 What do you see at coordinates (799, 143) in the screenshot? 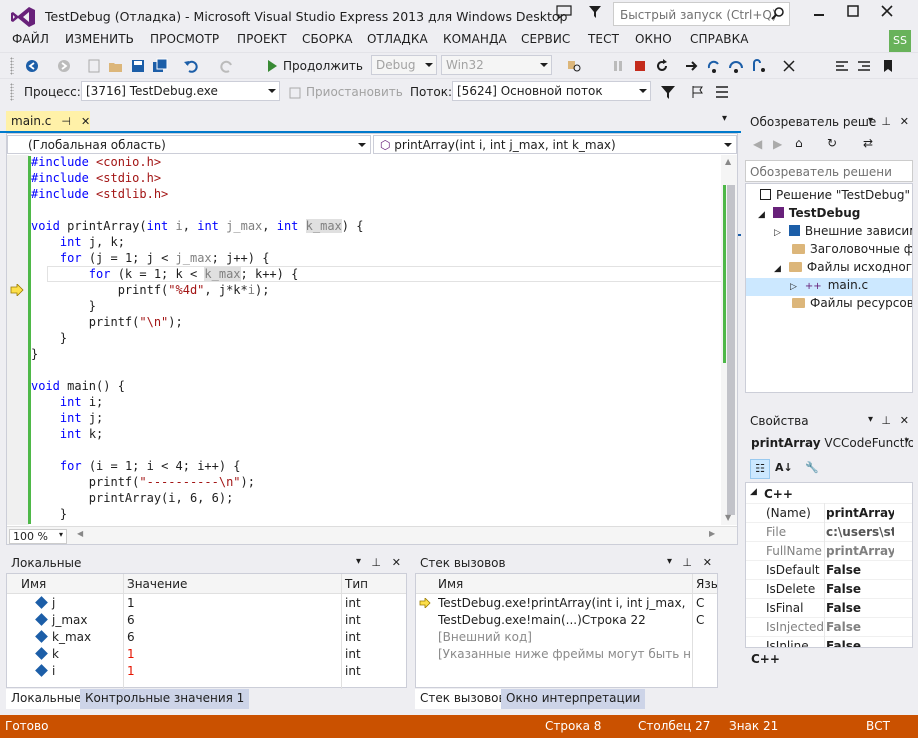
I see `home-icon: ⌂` at bounding box center [799, 143].